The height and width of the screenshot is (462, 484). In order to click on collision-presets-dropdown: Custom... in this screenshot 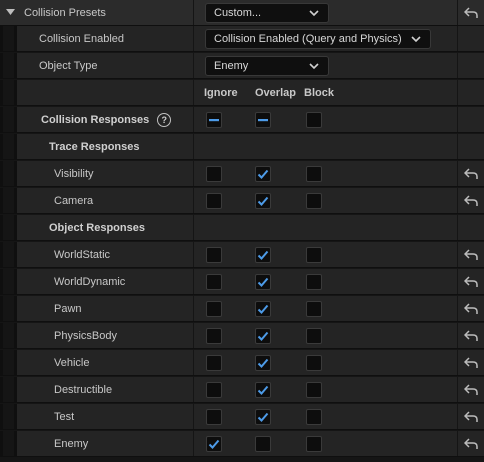, I will do `click(267, 13)`.